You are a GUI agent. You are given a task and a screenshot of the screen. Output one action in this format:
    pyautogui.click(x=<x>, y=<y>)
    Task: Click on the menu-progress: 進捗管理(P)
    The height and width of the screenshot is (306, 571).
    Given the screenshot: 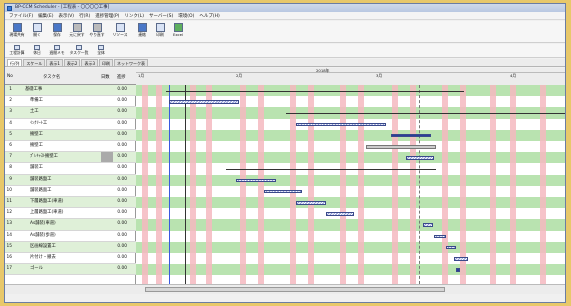 What is the action you would take?
    pyautogui.click(x=107, y=16)
    